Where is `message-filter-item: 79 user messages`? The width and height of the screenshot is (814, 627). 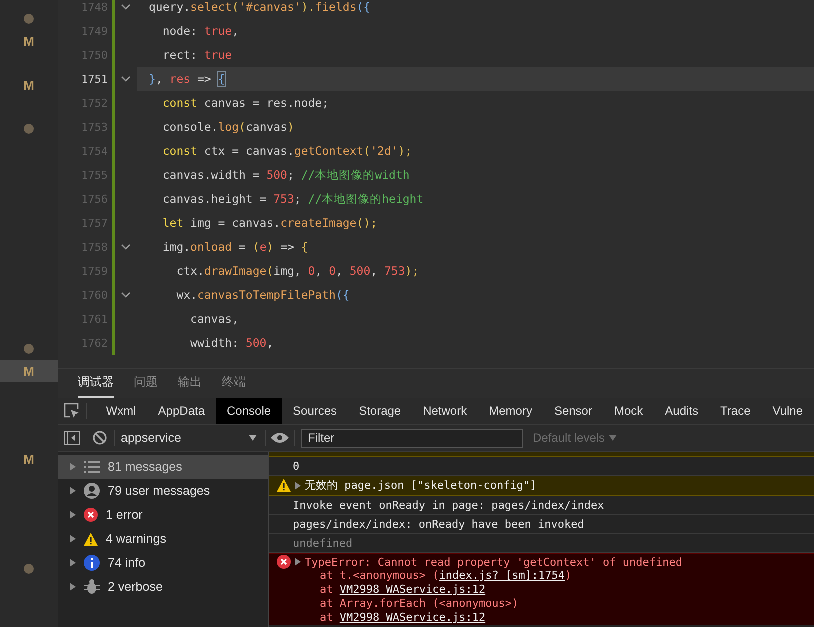
message-filter-item: 79 user messages is located at coordinates (163, 491).